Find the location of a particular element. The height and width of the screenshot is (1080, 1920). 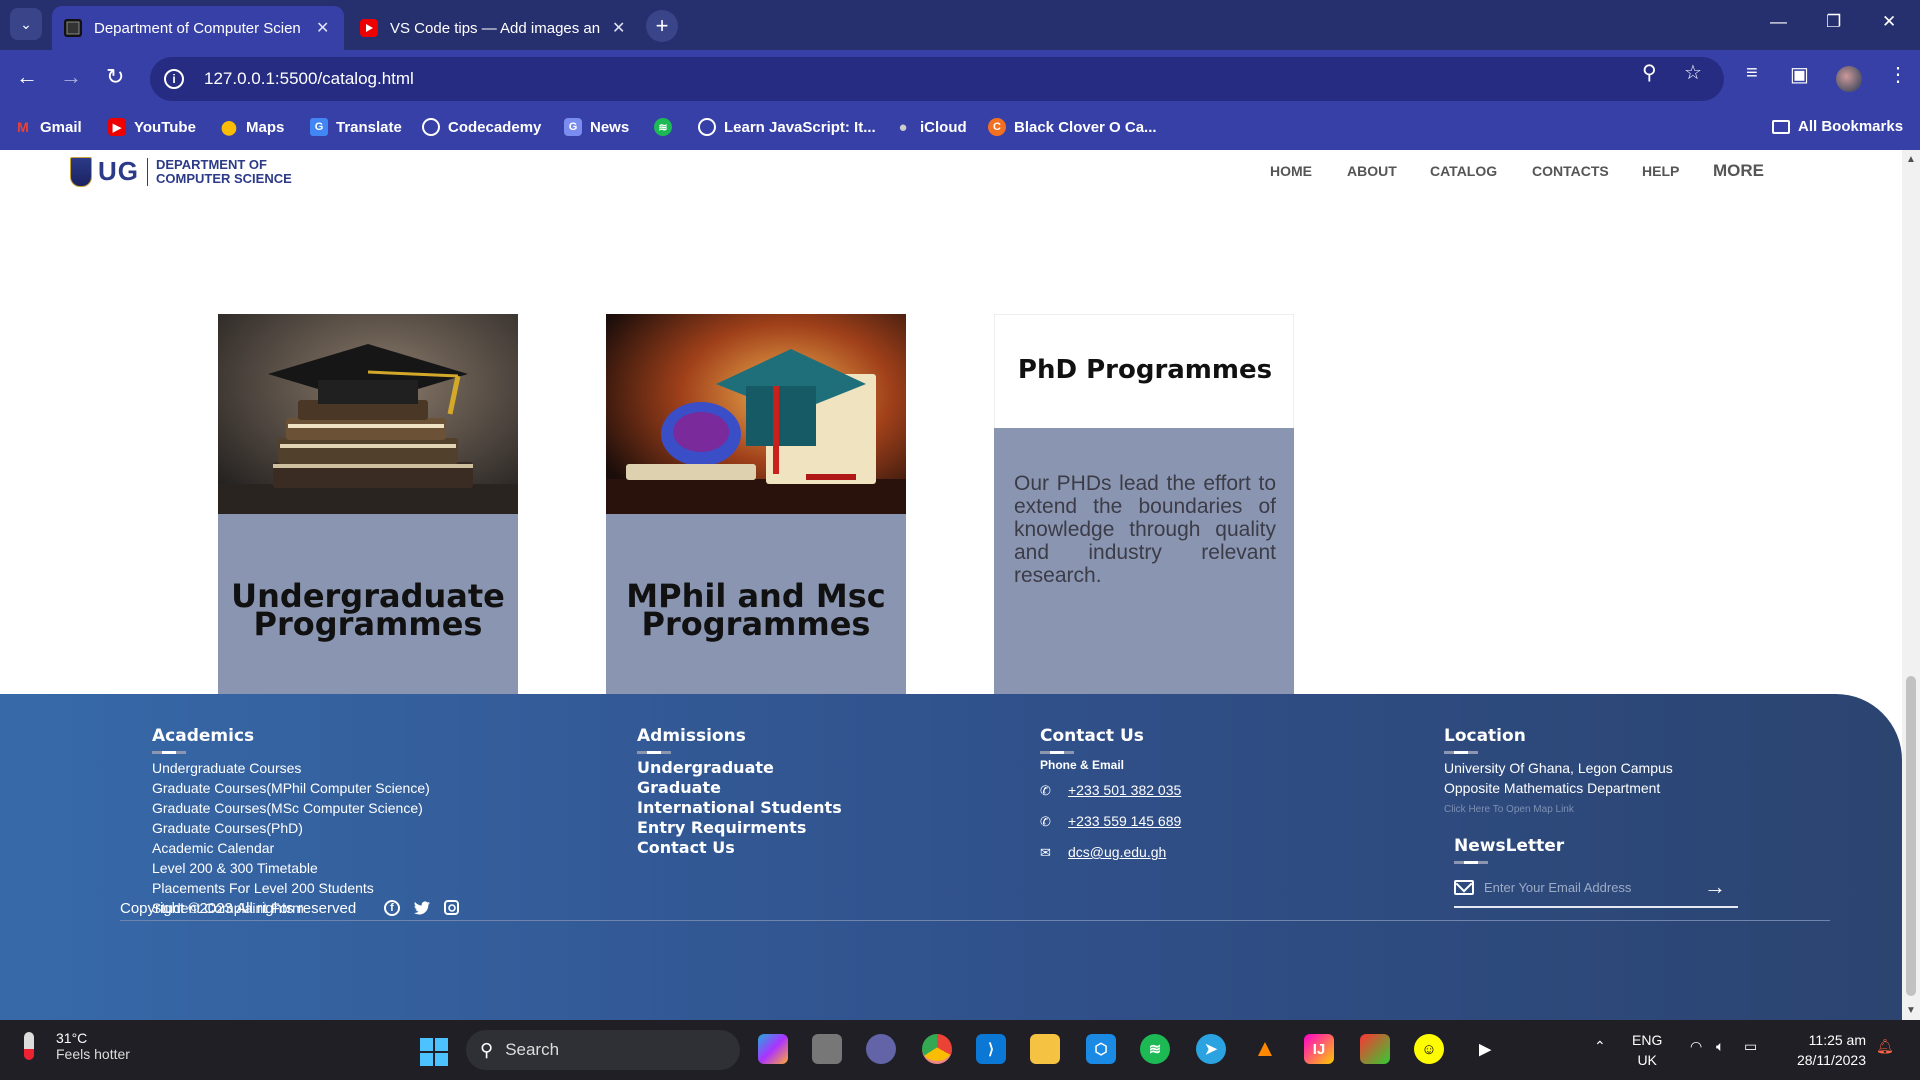

bookmark-youtube: ▶ YouTube is located at coordinates (152, 127).